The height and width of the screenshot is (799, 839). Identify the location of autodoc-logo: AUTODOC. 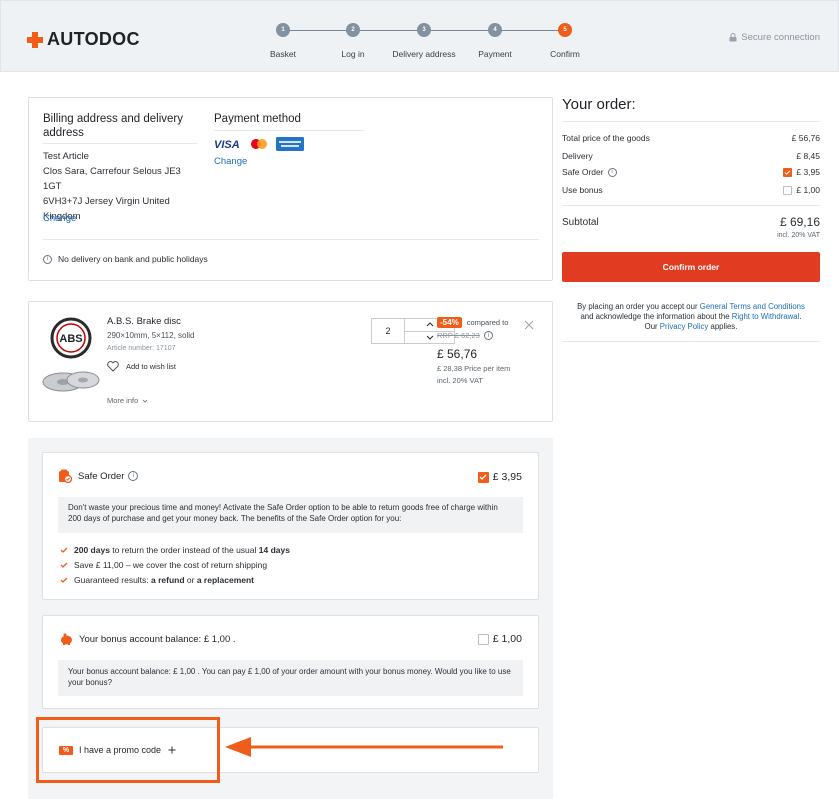
(83, 39).